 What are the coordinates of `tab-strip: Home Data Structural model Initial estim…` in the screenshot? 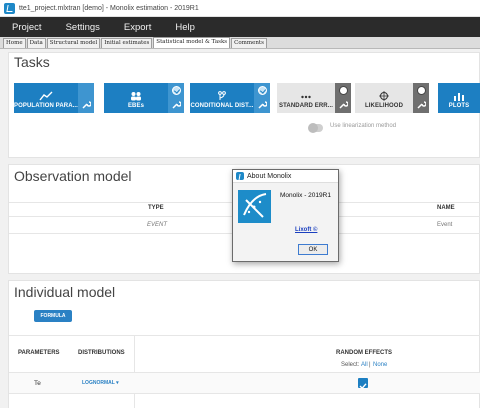 It's located at (240, 43).